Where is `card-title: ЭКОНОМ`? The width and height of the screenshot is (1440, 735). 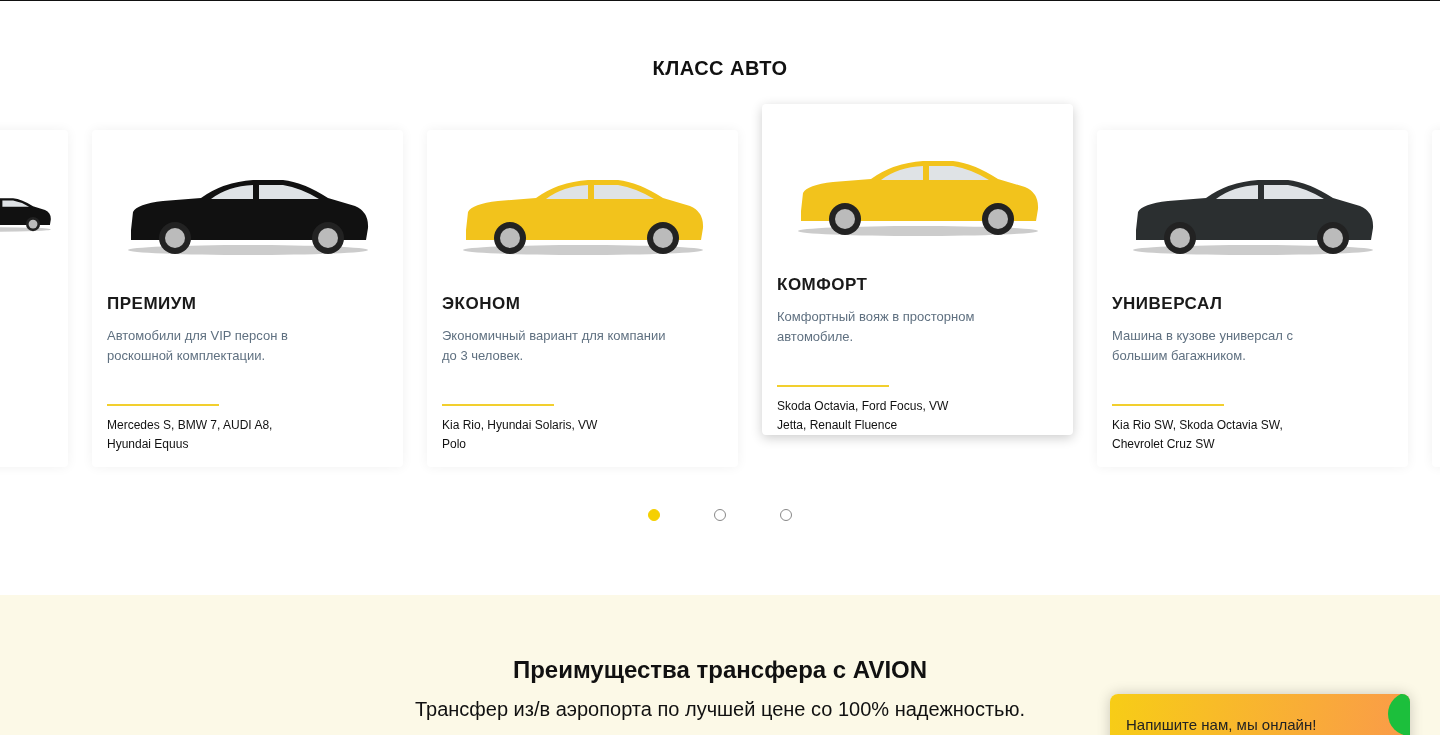
card-title: ЭКОНОМ is located at coordinates (482, 304).